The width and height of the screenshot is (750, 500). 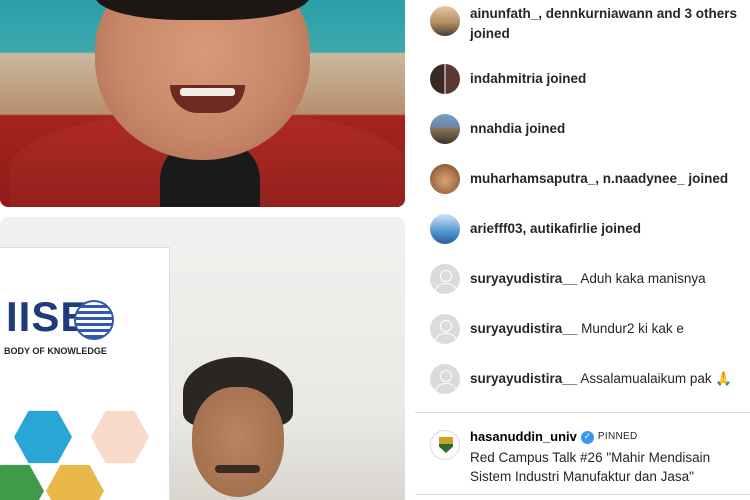 I want to click on verified-badge-icon: ✓, so click(x=587, y=437).